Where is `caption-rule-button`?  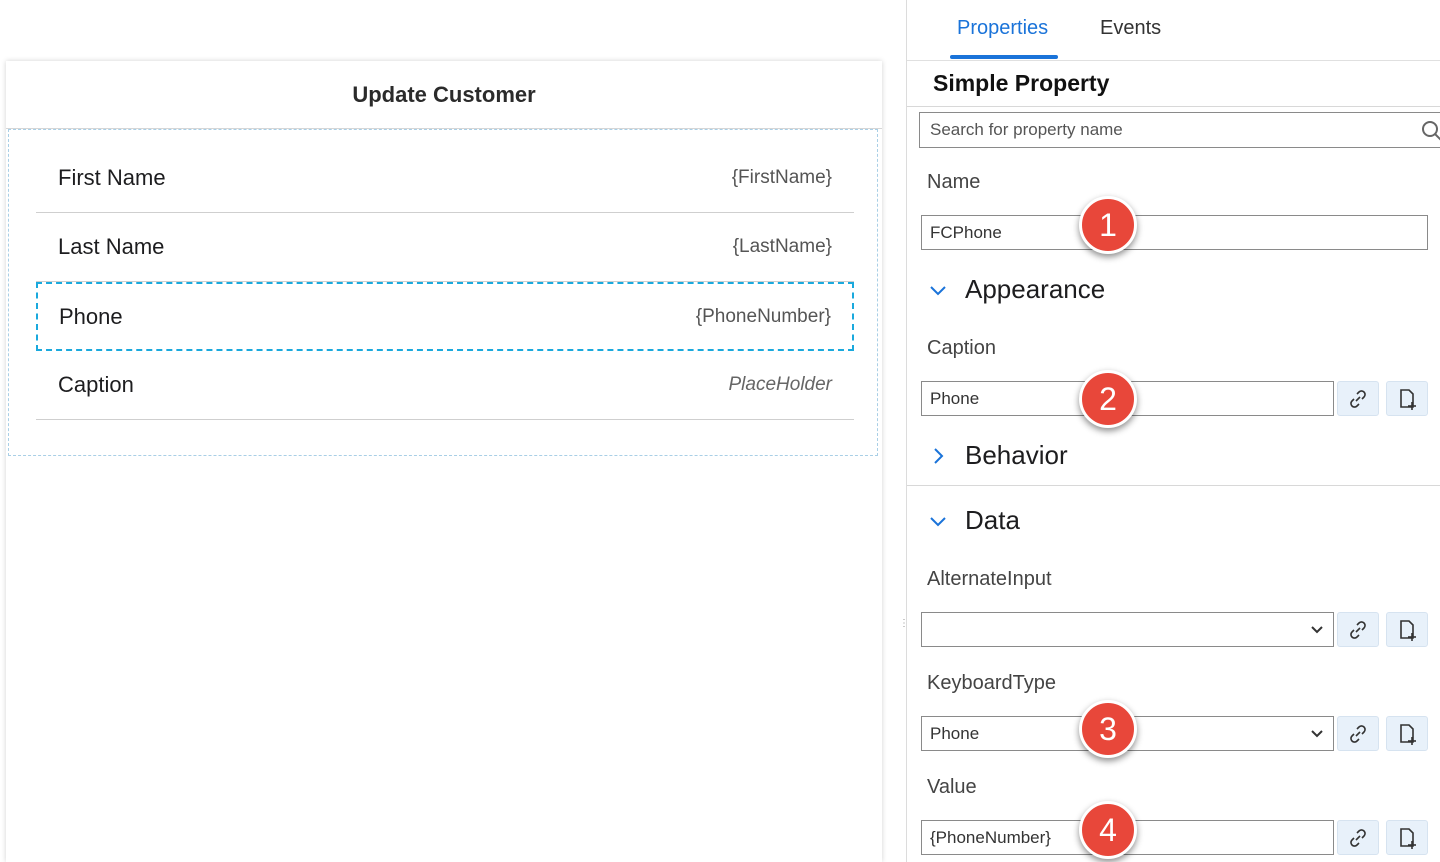
caption-rule-button is located at coordinates (1407, 398).